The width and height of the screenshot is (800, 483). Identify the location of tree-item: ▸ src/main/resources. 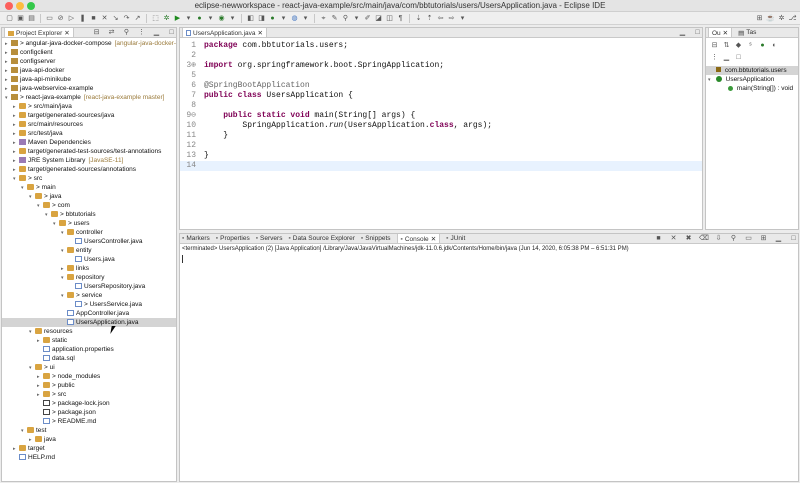
(89, 124).